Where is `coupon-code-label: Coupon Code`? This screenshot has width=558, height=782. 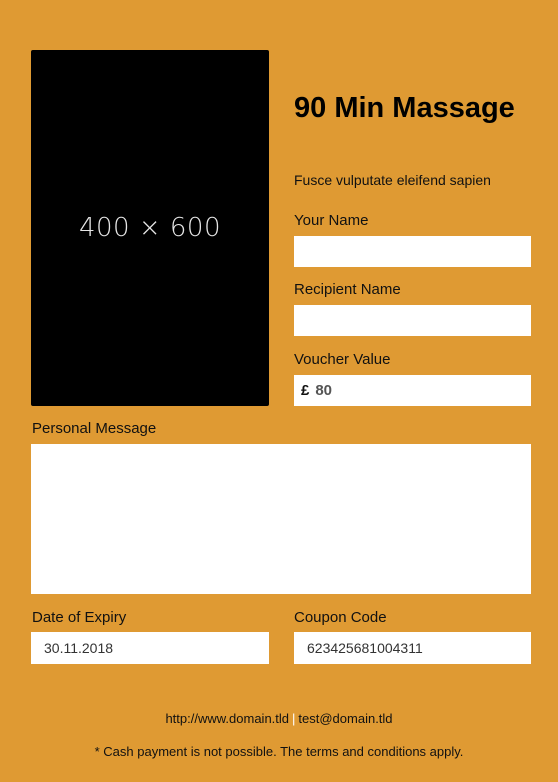 coupon-code-label: Coupon Code is located at coordinates (340, 617).